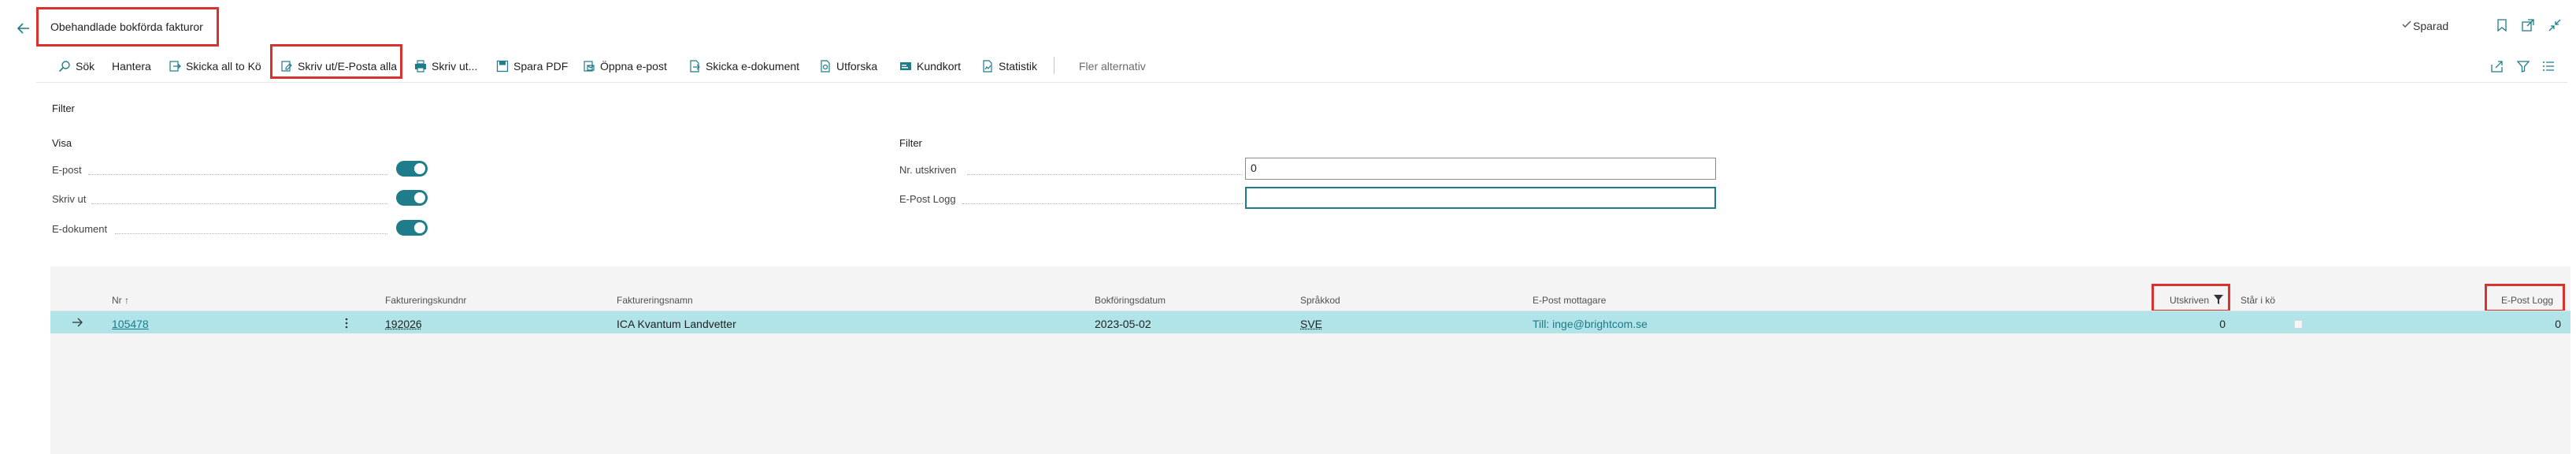 The height and width of the screenshot is (454, 2576). Describe the element at coordinates (64, 67) in the screenshot. I see `search-icon` at that location.